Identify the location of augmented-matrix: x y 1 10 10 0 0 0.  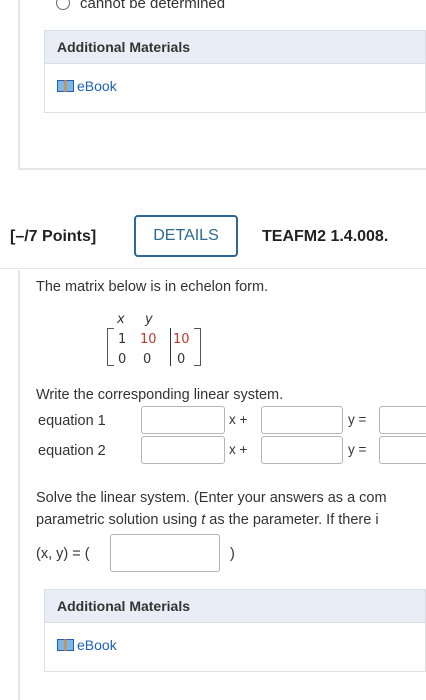
(157, 342).